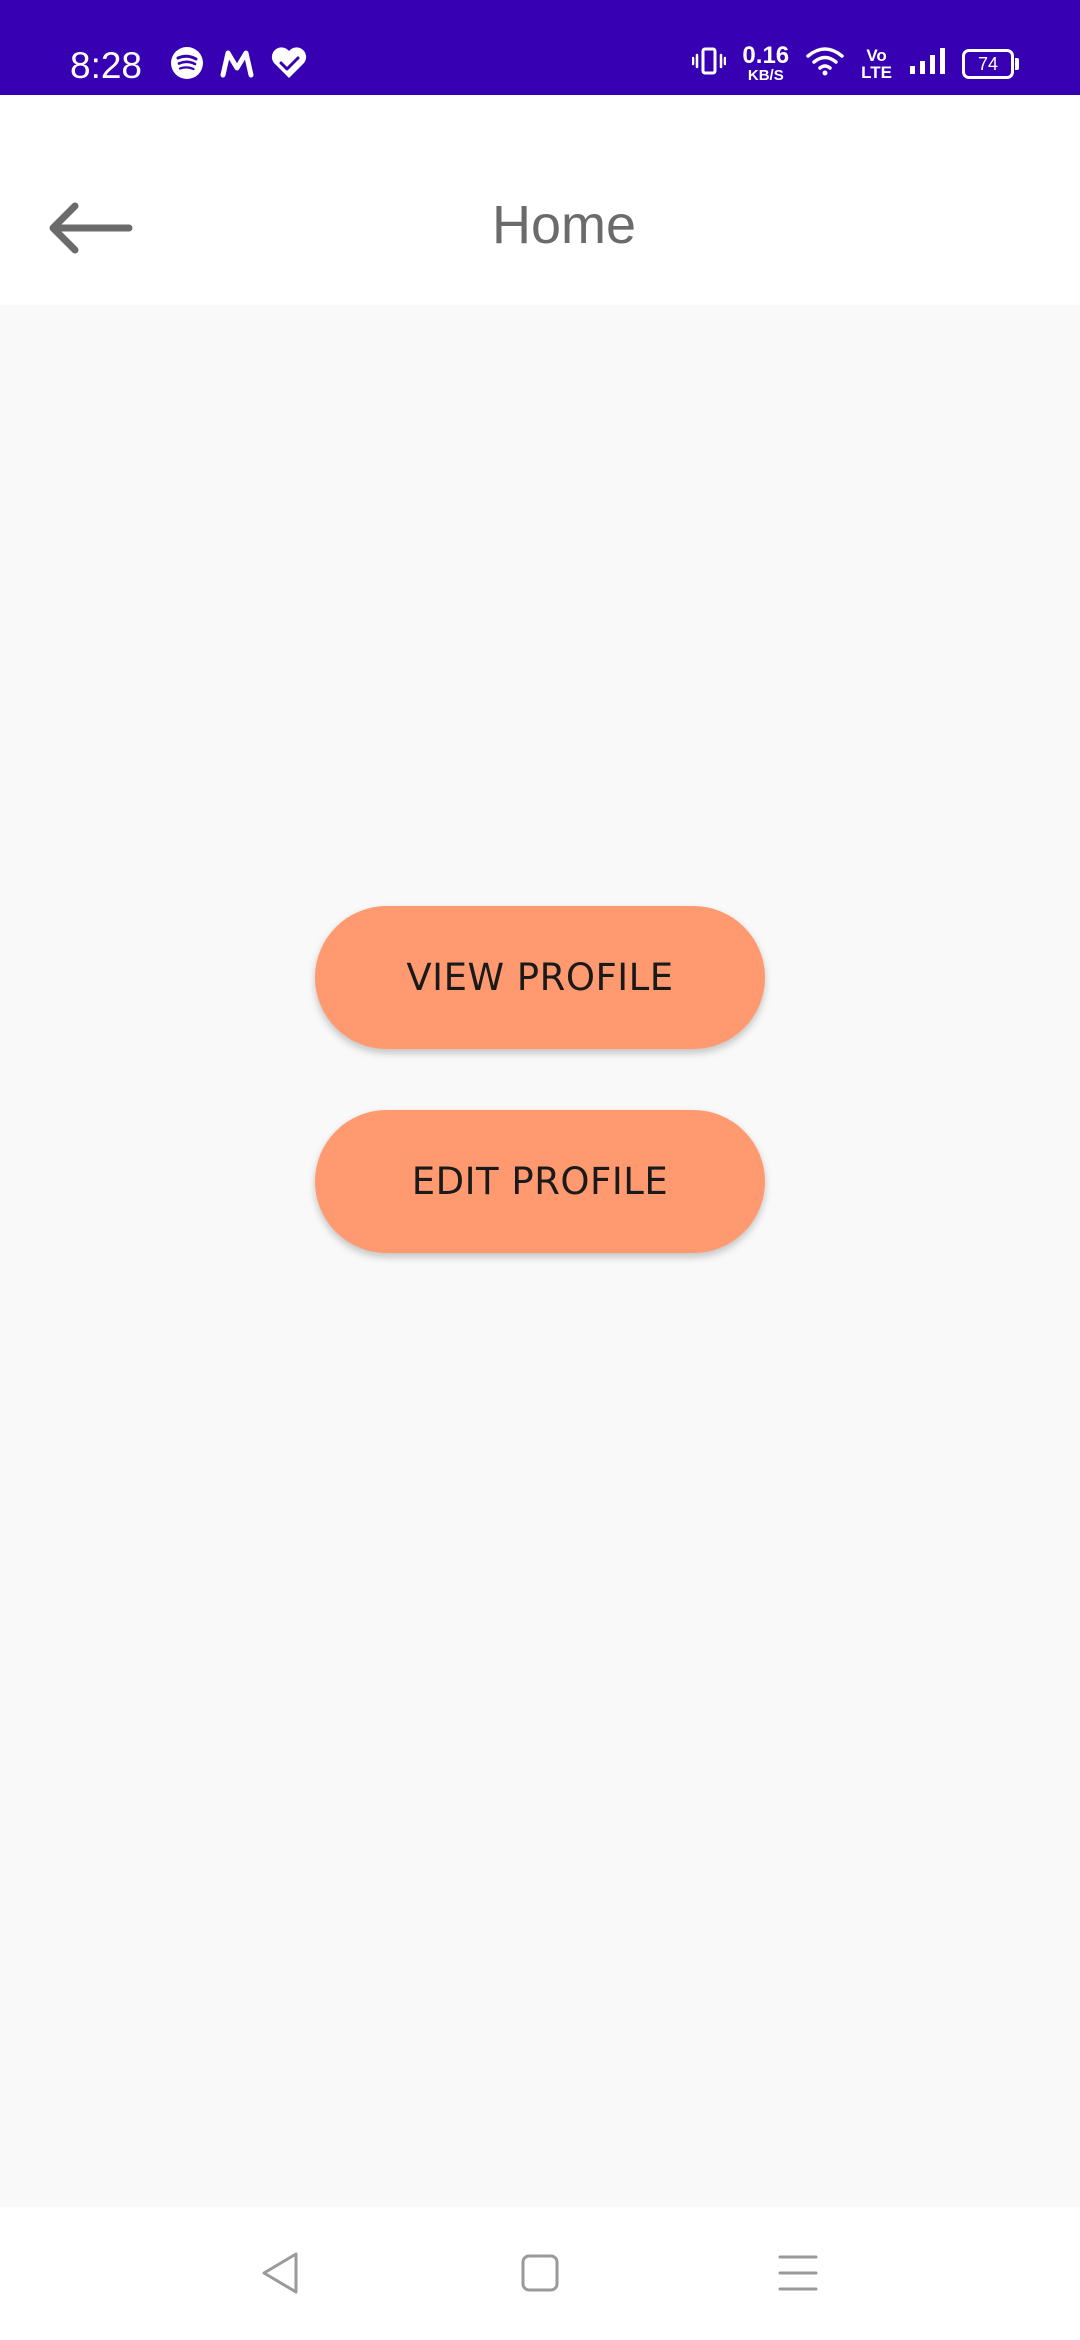 The height and width of the screenshot is (2340, 1080). What do you see at coordinates (564, 225) in the screenshot?
I see `page-title: Home` at bounding box center [564, 225].